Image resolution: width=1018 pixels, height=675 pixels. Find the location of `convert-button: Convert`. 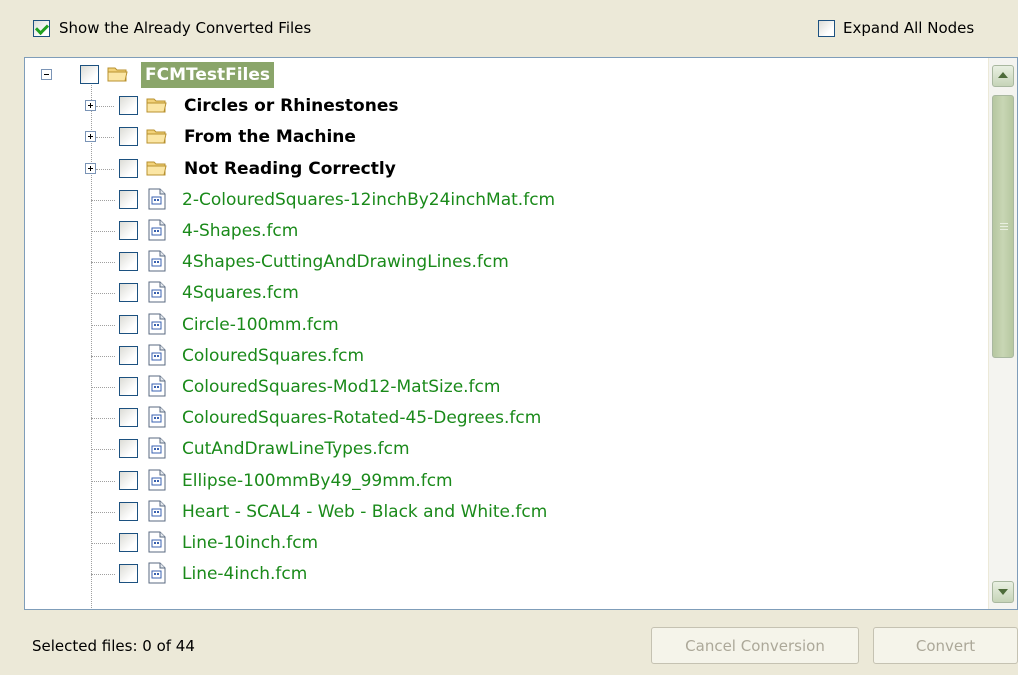

convert-button: Convert is located at coordinates (945, 645).